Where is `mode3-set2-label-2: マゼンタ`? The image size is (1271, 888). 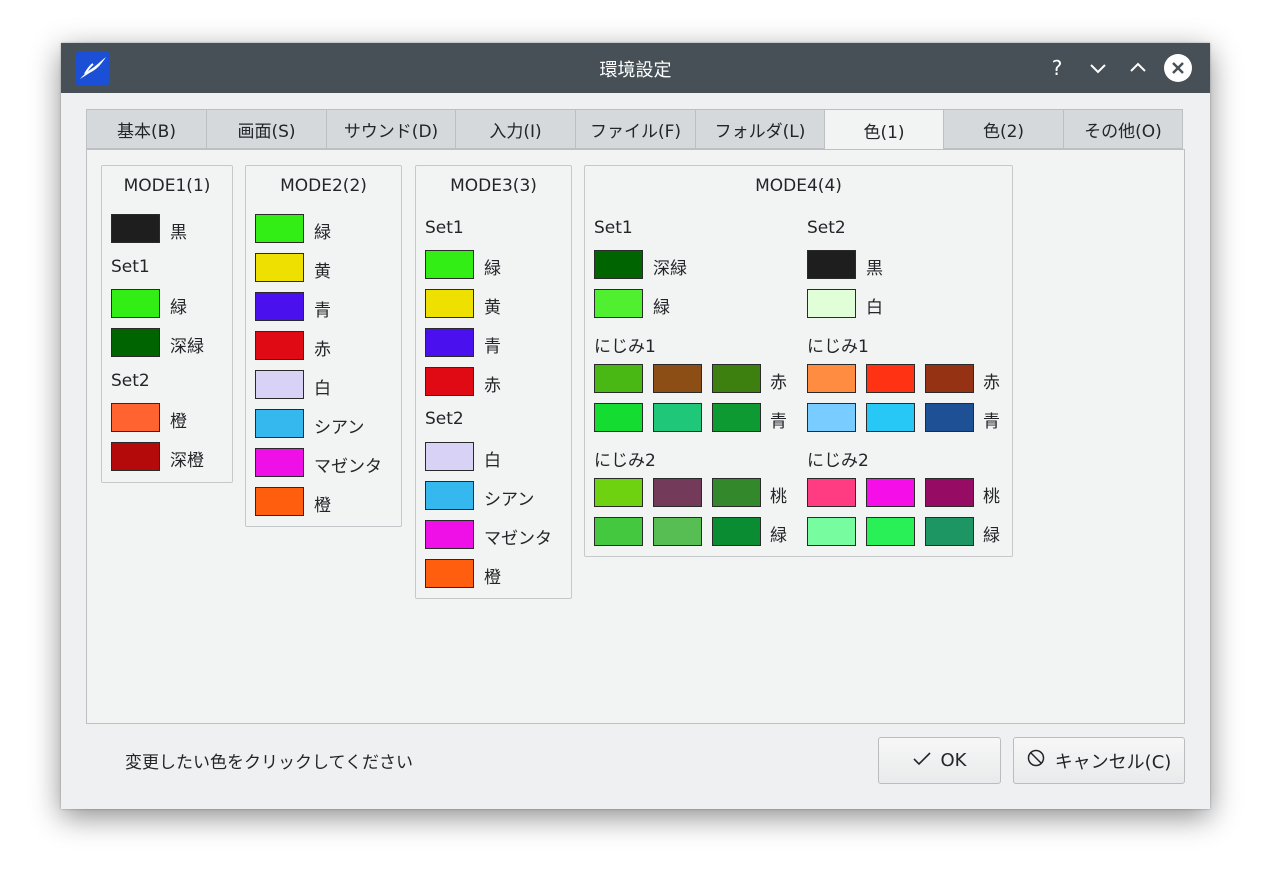 mode3-set2-label-2: マゼンタ is located at coordinates (518, 539).